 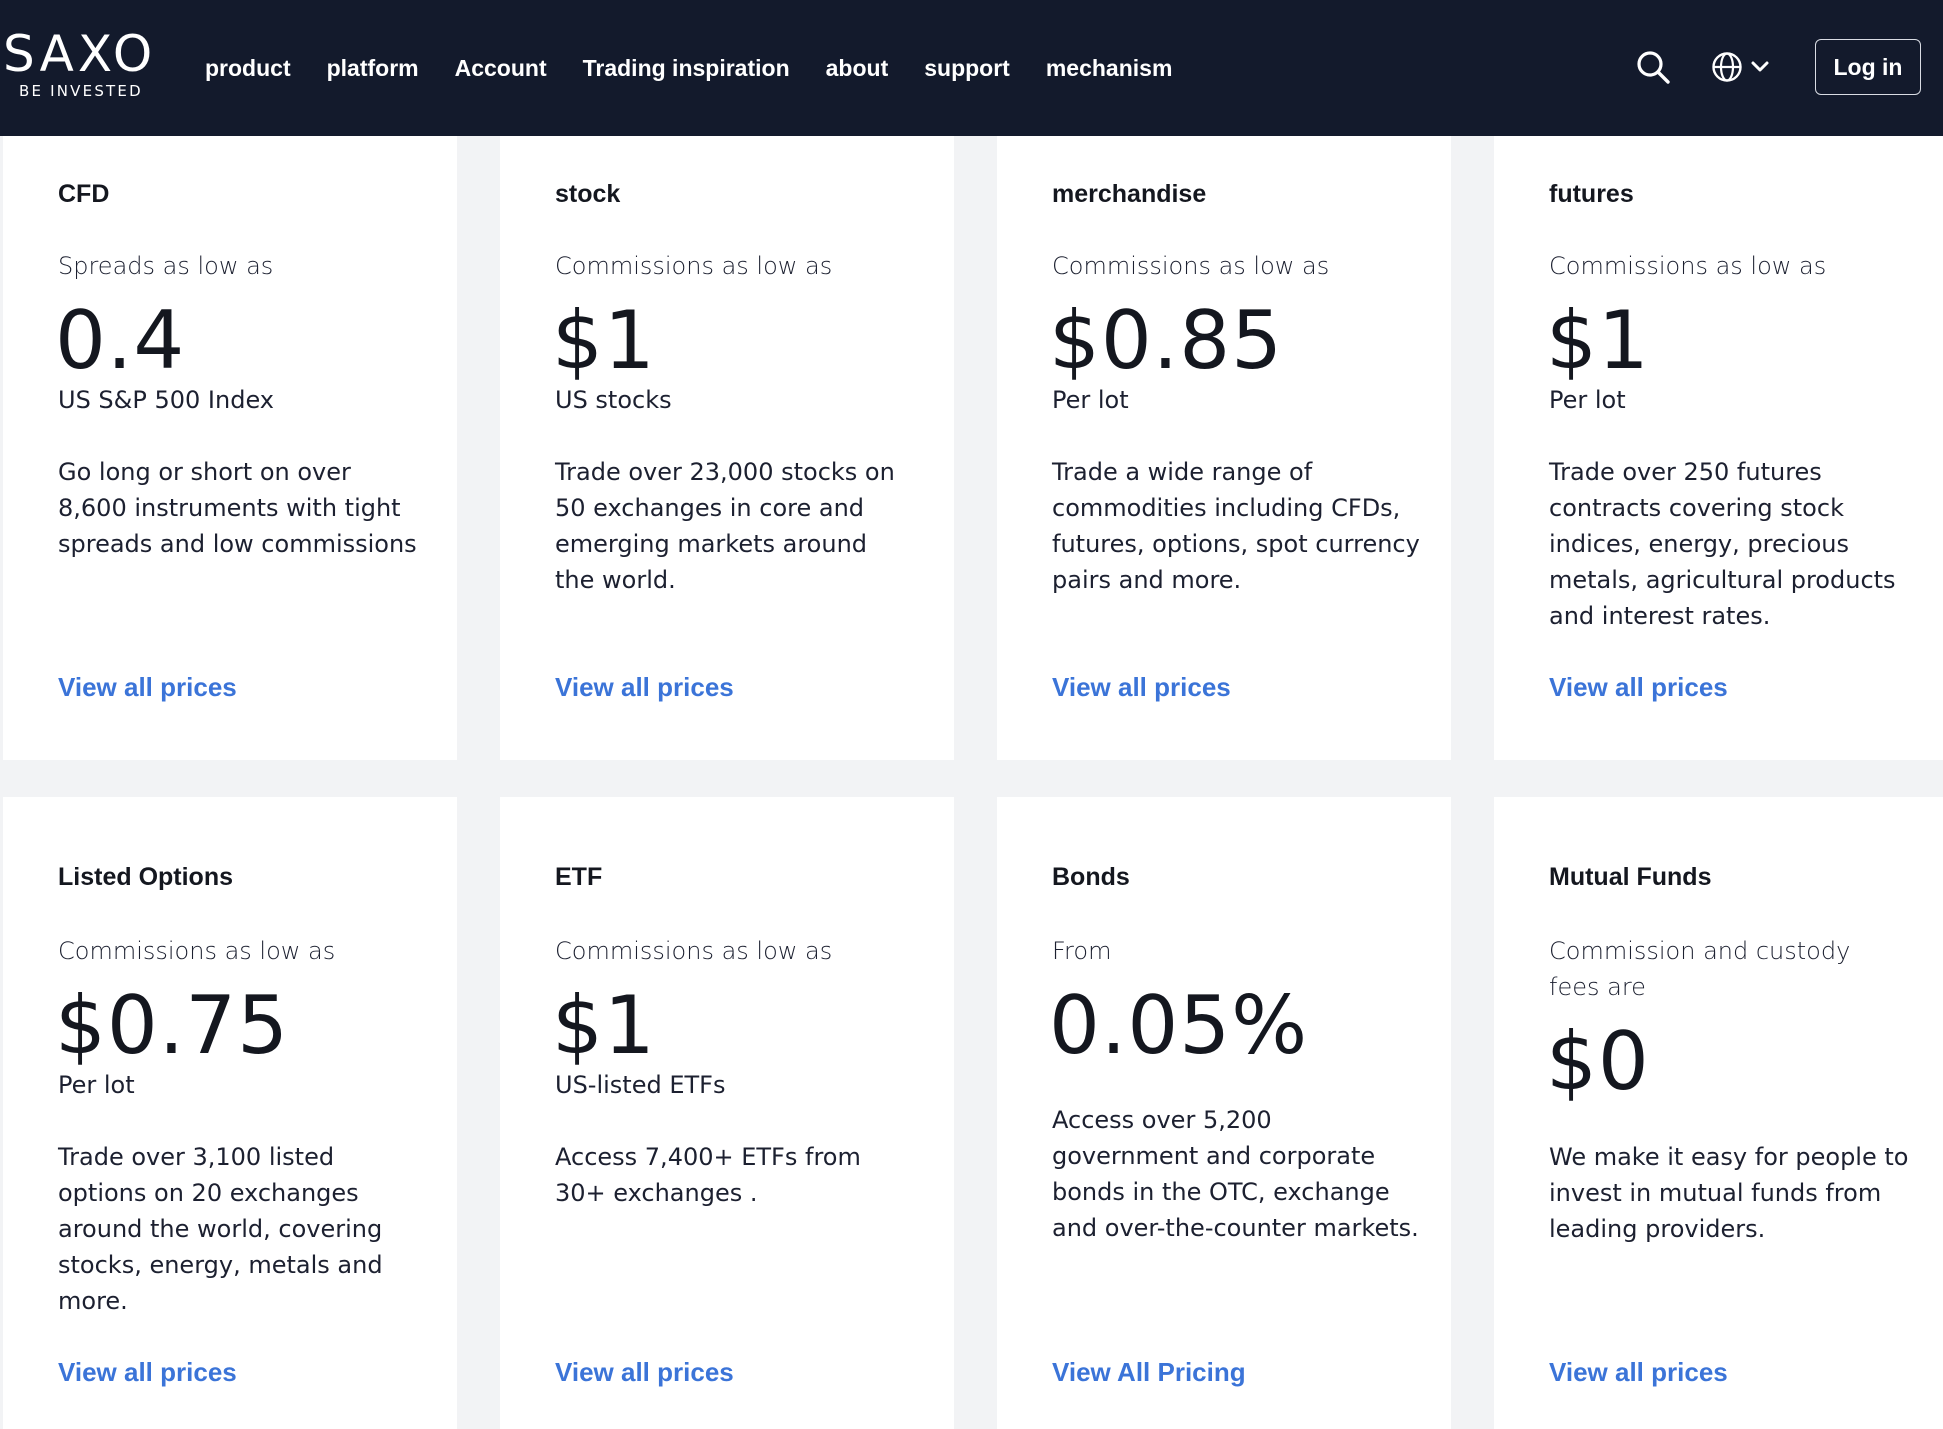 What do you see at coordinates (166, 400) in the screenshot?
I see `card-unit: US S&P 500 Index` at bounding box center [166, 400].